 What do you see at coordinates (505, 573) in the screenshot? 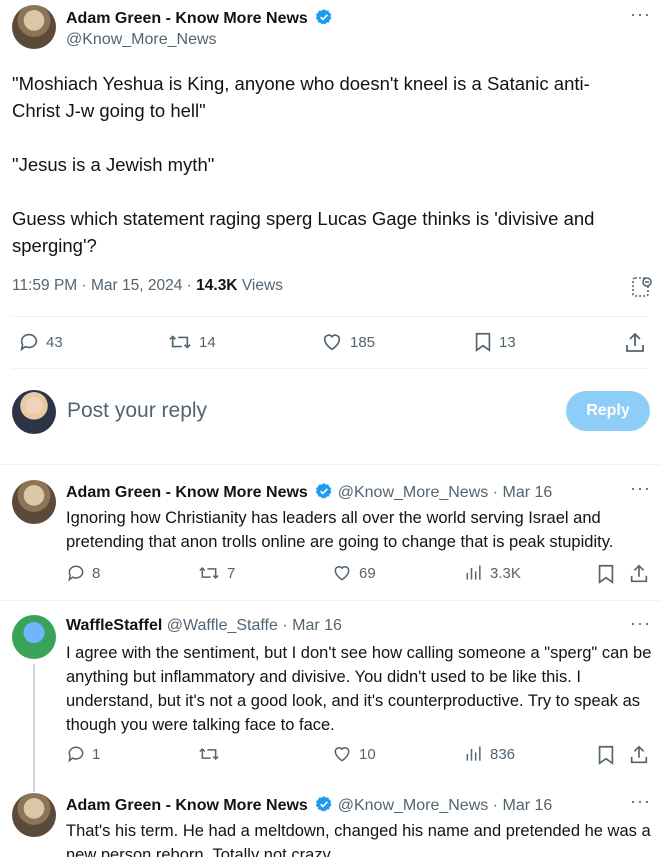
I see `views-count: 3.3K` at bounding box center [505, 573].